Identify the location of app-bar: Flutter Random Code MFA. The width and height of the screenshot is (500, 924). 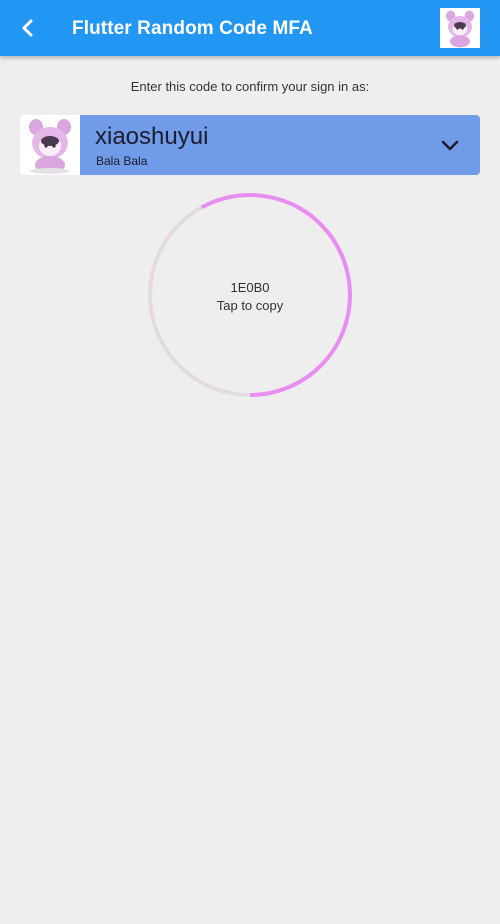
(250, 28).